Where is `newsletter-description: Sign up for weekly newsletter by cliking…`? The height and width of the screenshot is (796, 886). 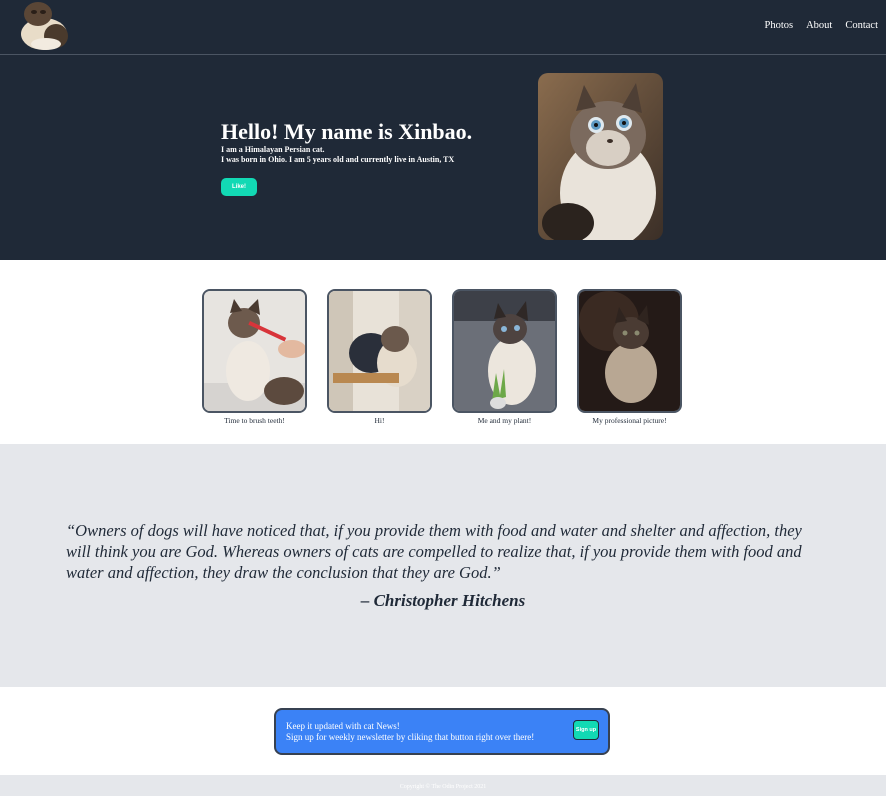 newsletter-description: Sign up for weekly newsletter by cliking… is located at coordinates (410, 737).